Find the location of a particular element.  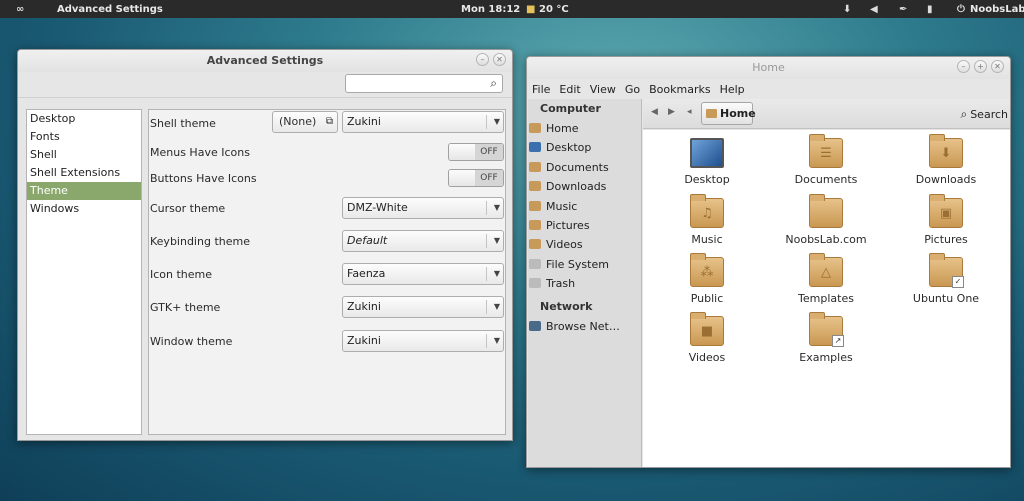

menu-go: Go is located at coordinates (632, 89).